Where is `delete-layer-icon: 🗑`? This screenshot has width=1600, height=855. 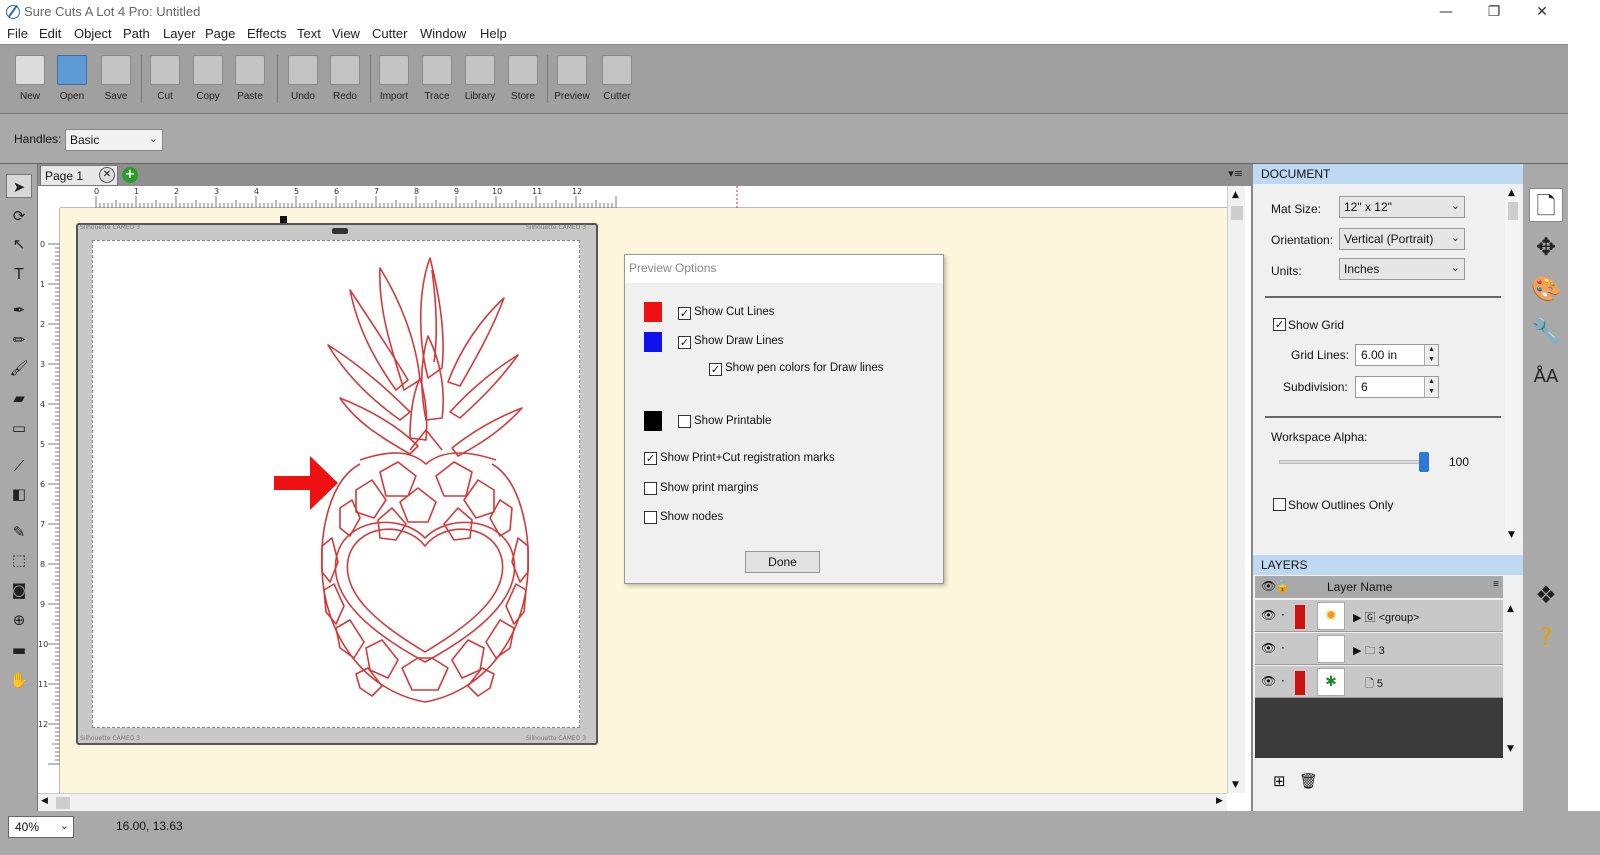 delete-layer-icon: 🗑 is located at coordinates (1308, 781).